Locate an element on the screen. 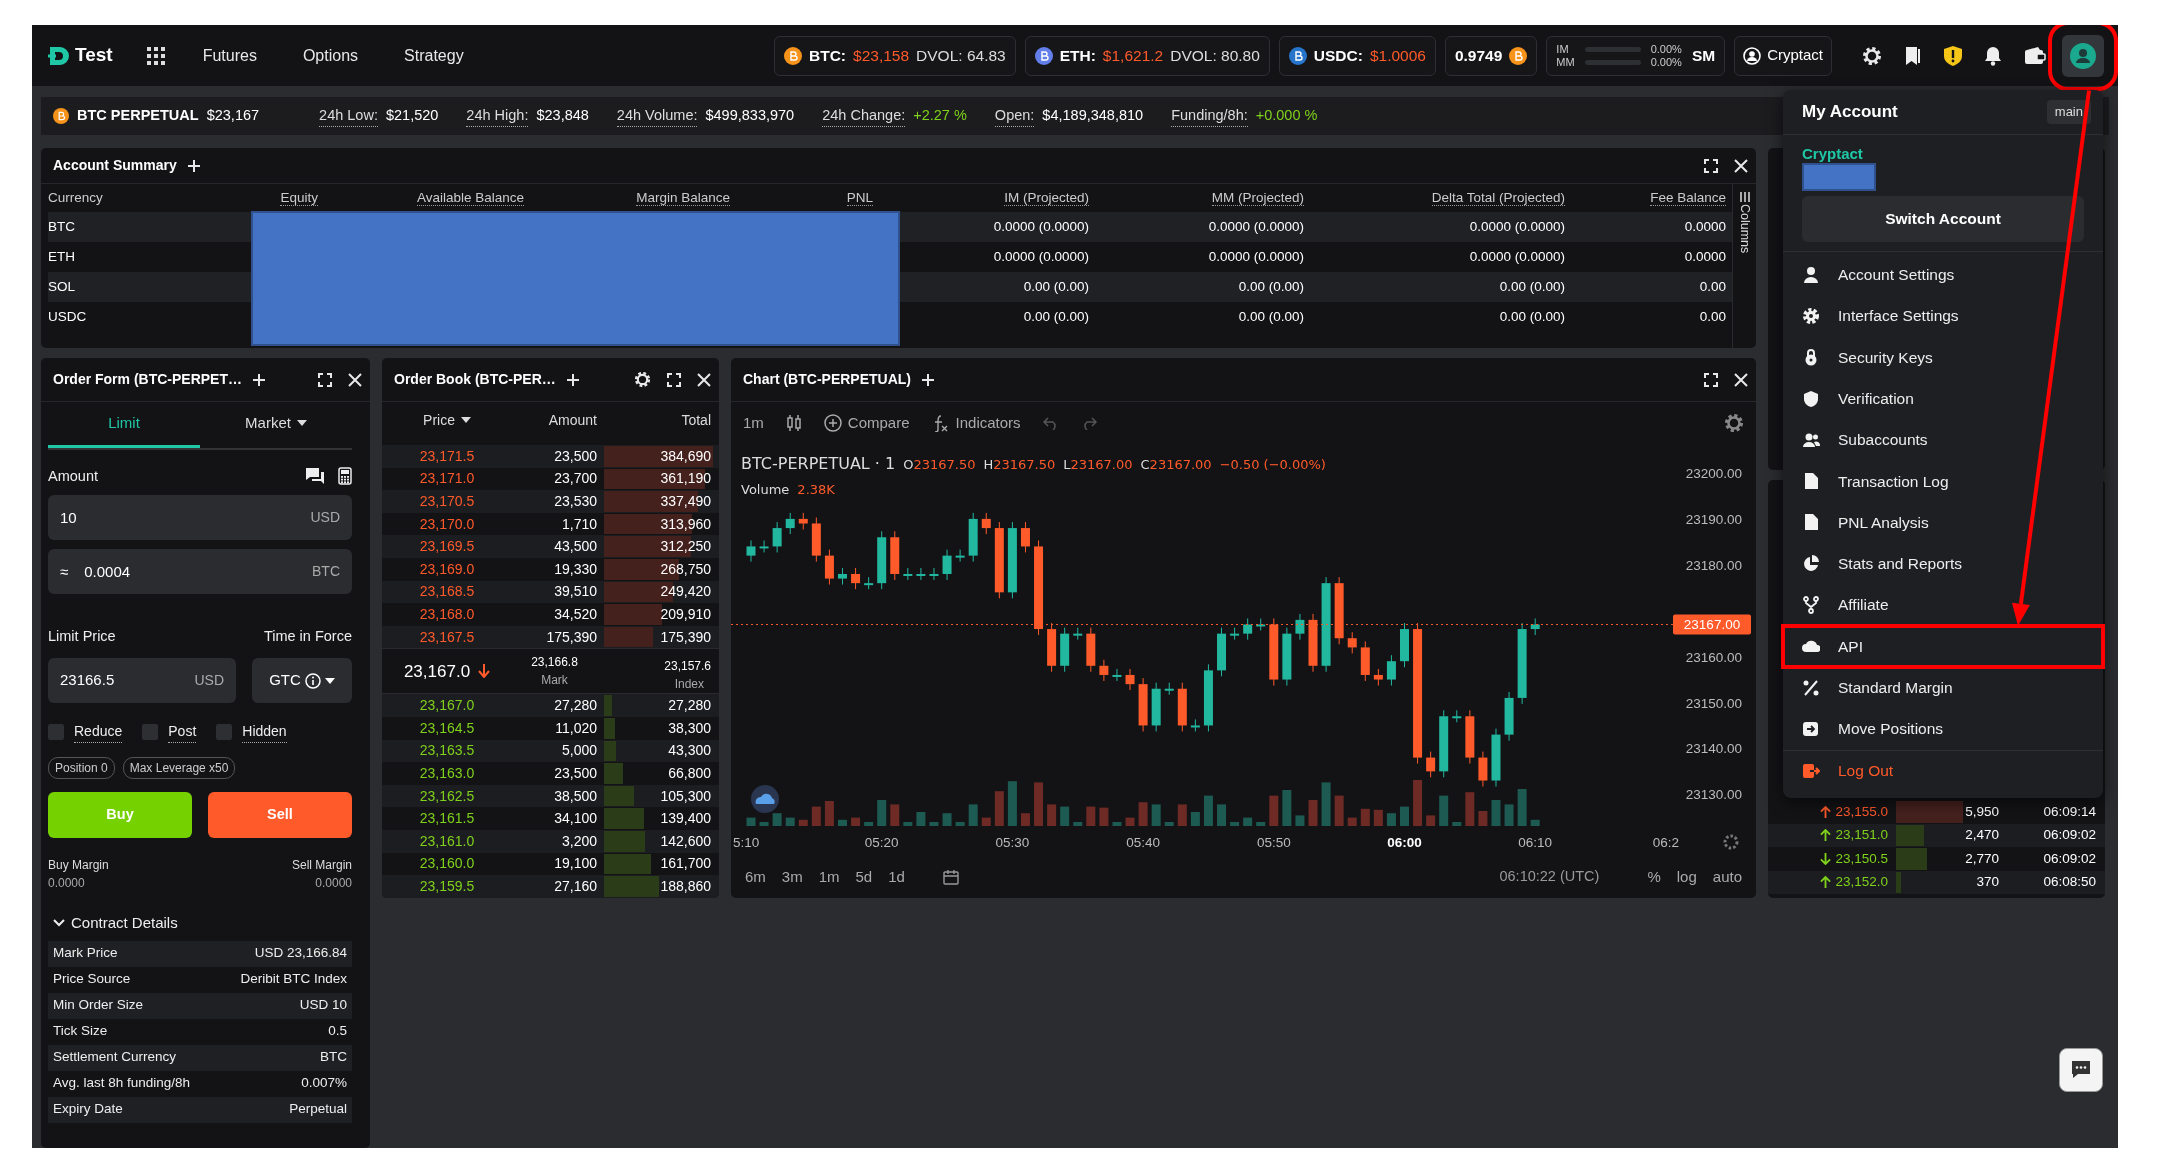  menu-item: Account Settings is located at coordinates (1943, 275).